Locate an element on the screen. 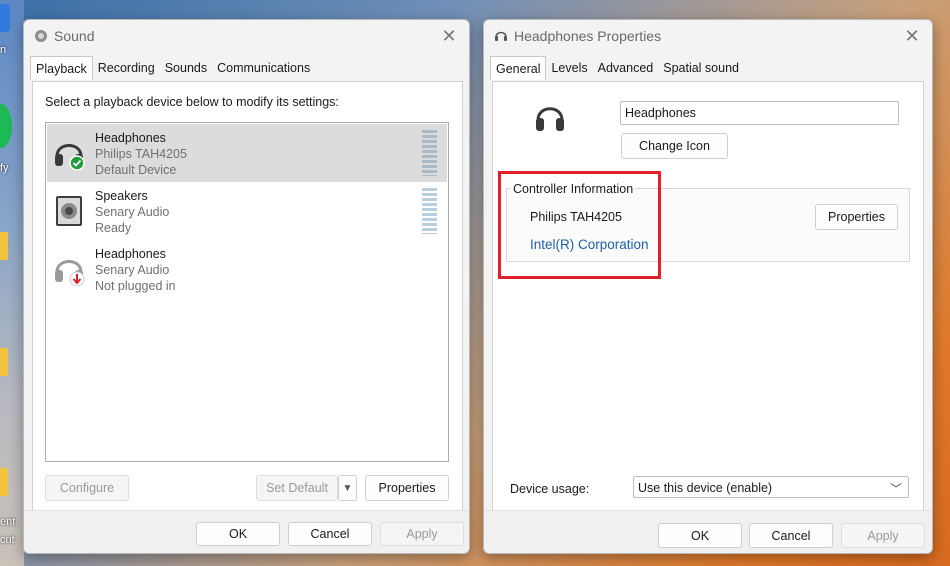 This screenshot has width=950, height=566. tab-spatial-sound: Spatial sound is located at coordinates (701, 69).